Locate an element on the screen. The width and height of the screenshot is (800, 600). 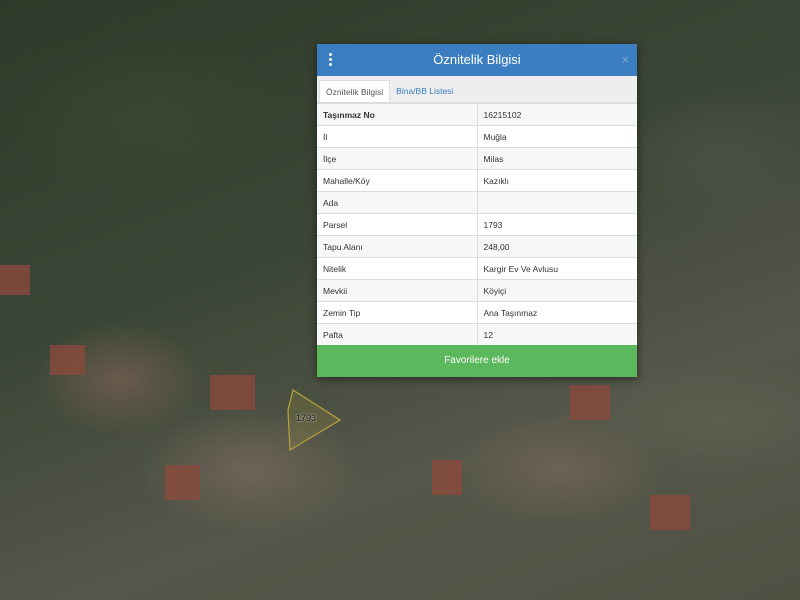
attribute-label: İlçe is located at coordinates (397, 158).